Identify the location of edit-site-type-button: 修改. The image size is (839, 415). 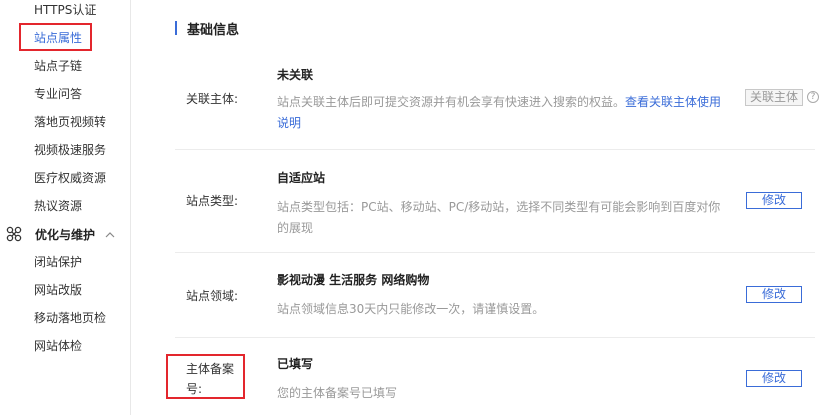
(774, 200).